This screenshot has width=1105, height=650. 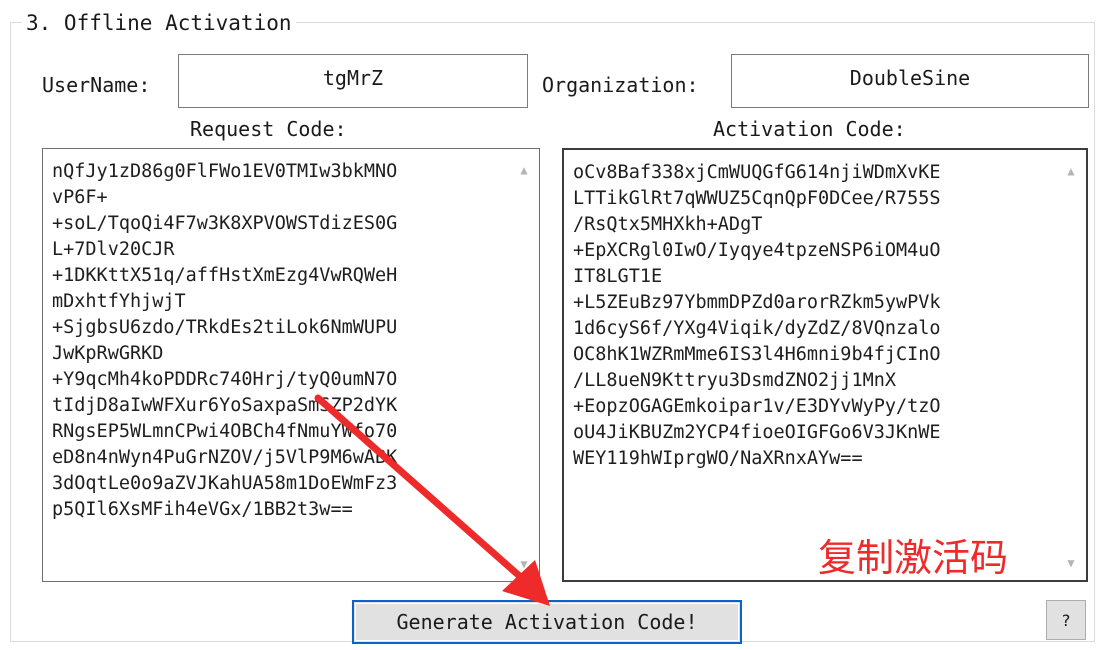 What do you see at coordinates (268, 129) in the screenshot?
I see `request-code-label: Request Code:` at bounding box center [268, 129].